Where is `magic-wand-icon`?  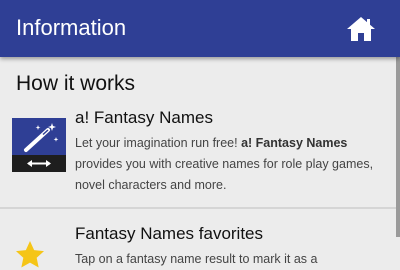 magic-wand-icon is located at coordinates (39, 145).